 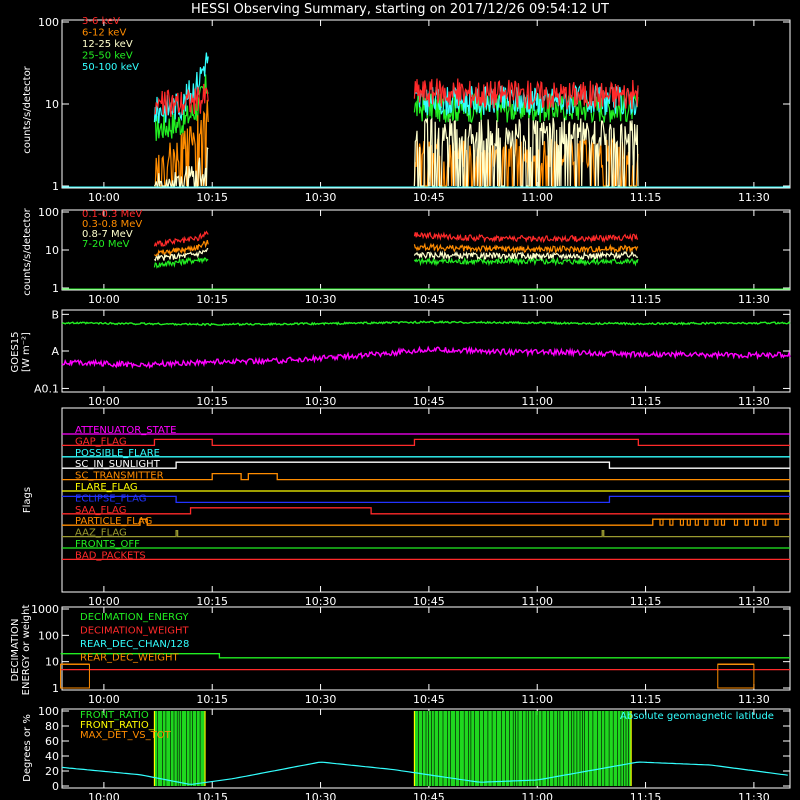 I want to click on y-tick-label: A, so click(x=55, y=351).